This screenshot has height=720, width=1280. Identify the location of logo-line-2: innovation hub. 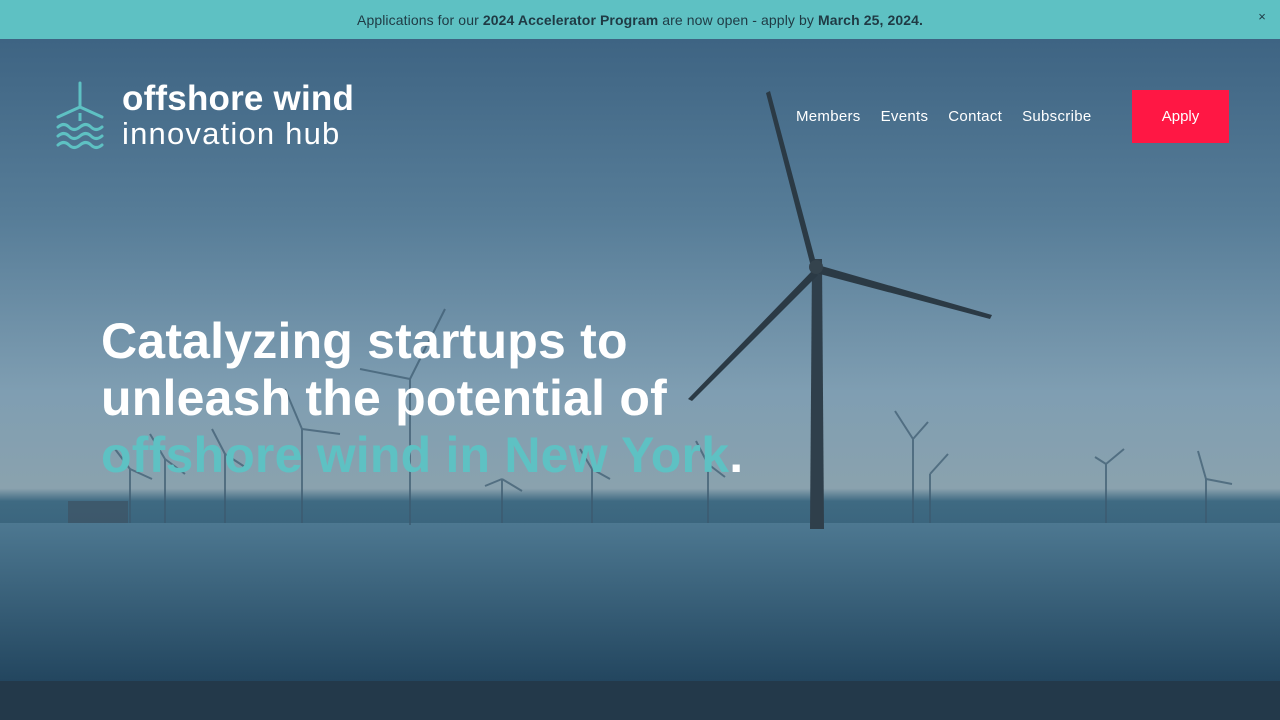
(231, 133).